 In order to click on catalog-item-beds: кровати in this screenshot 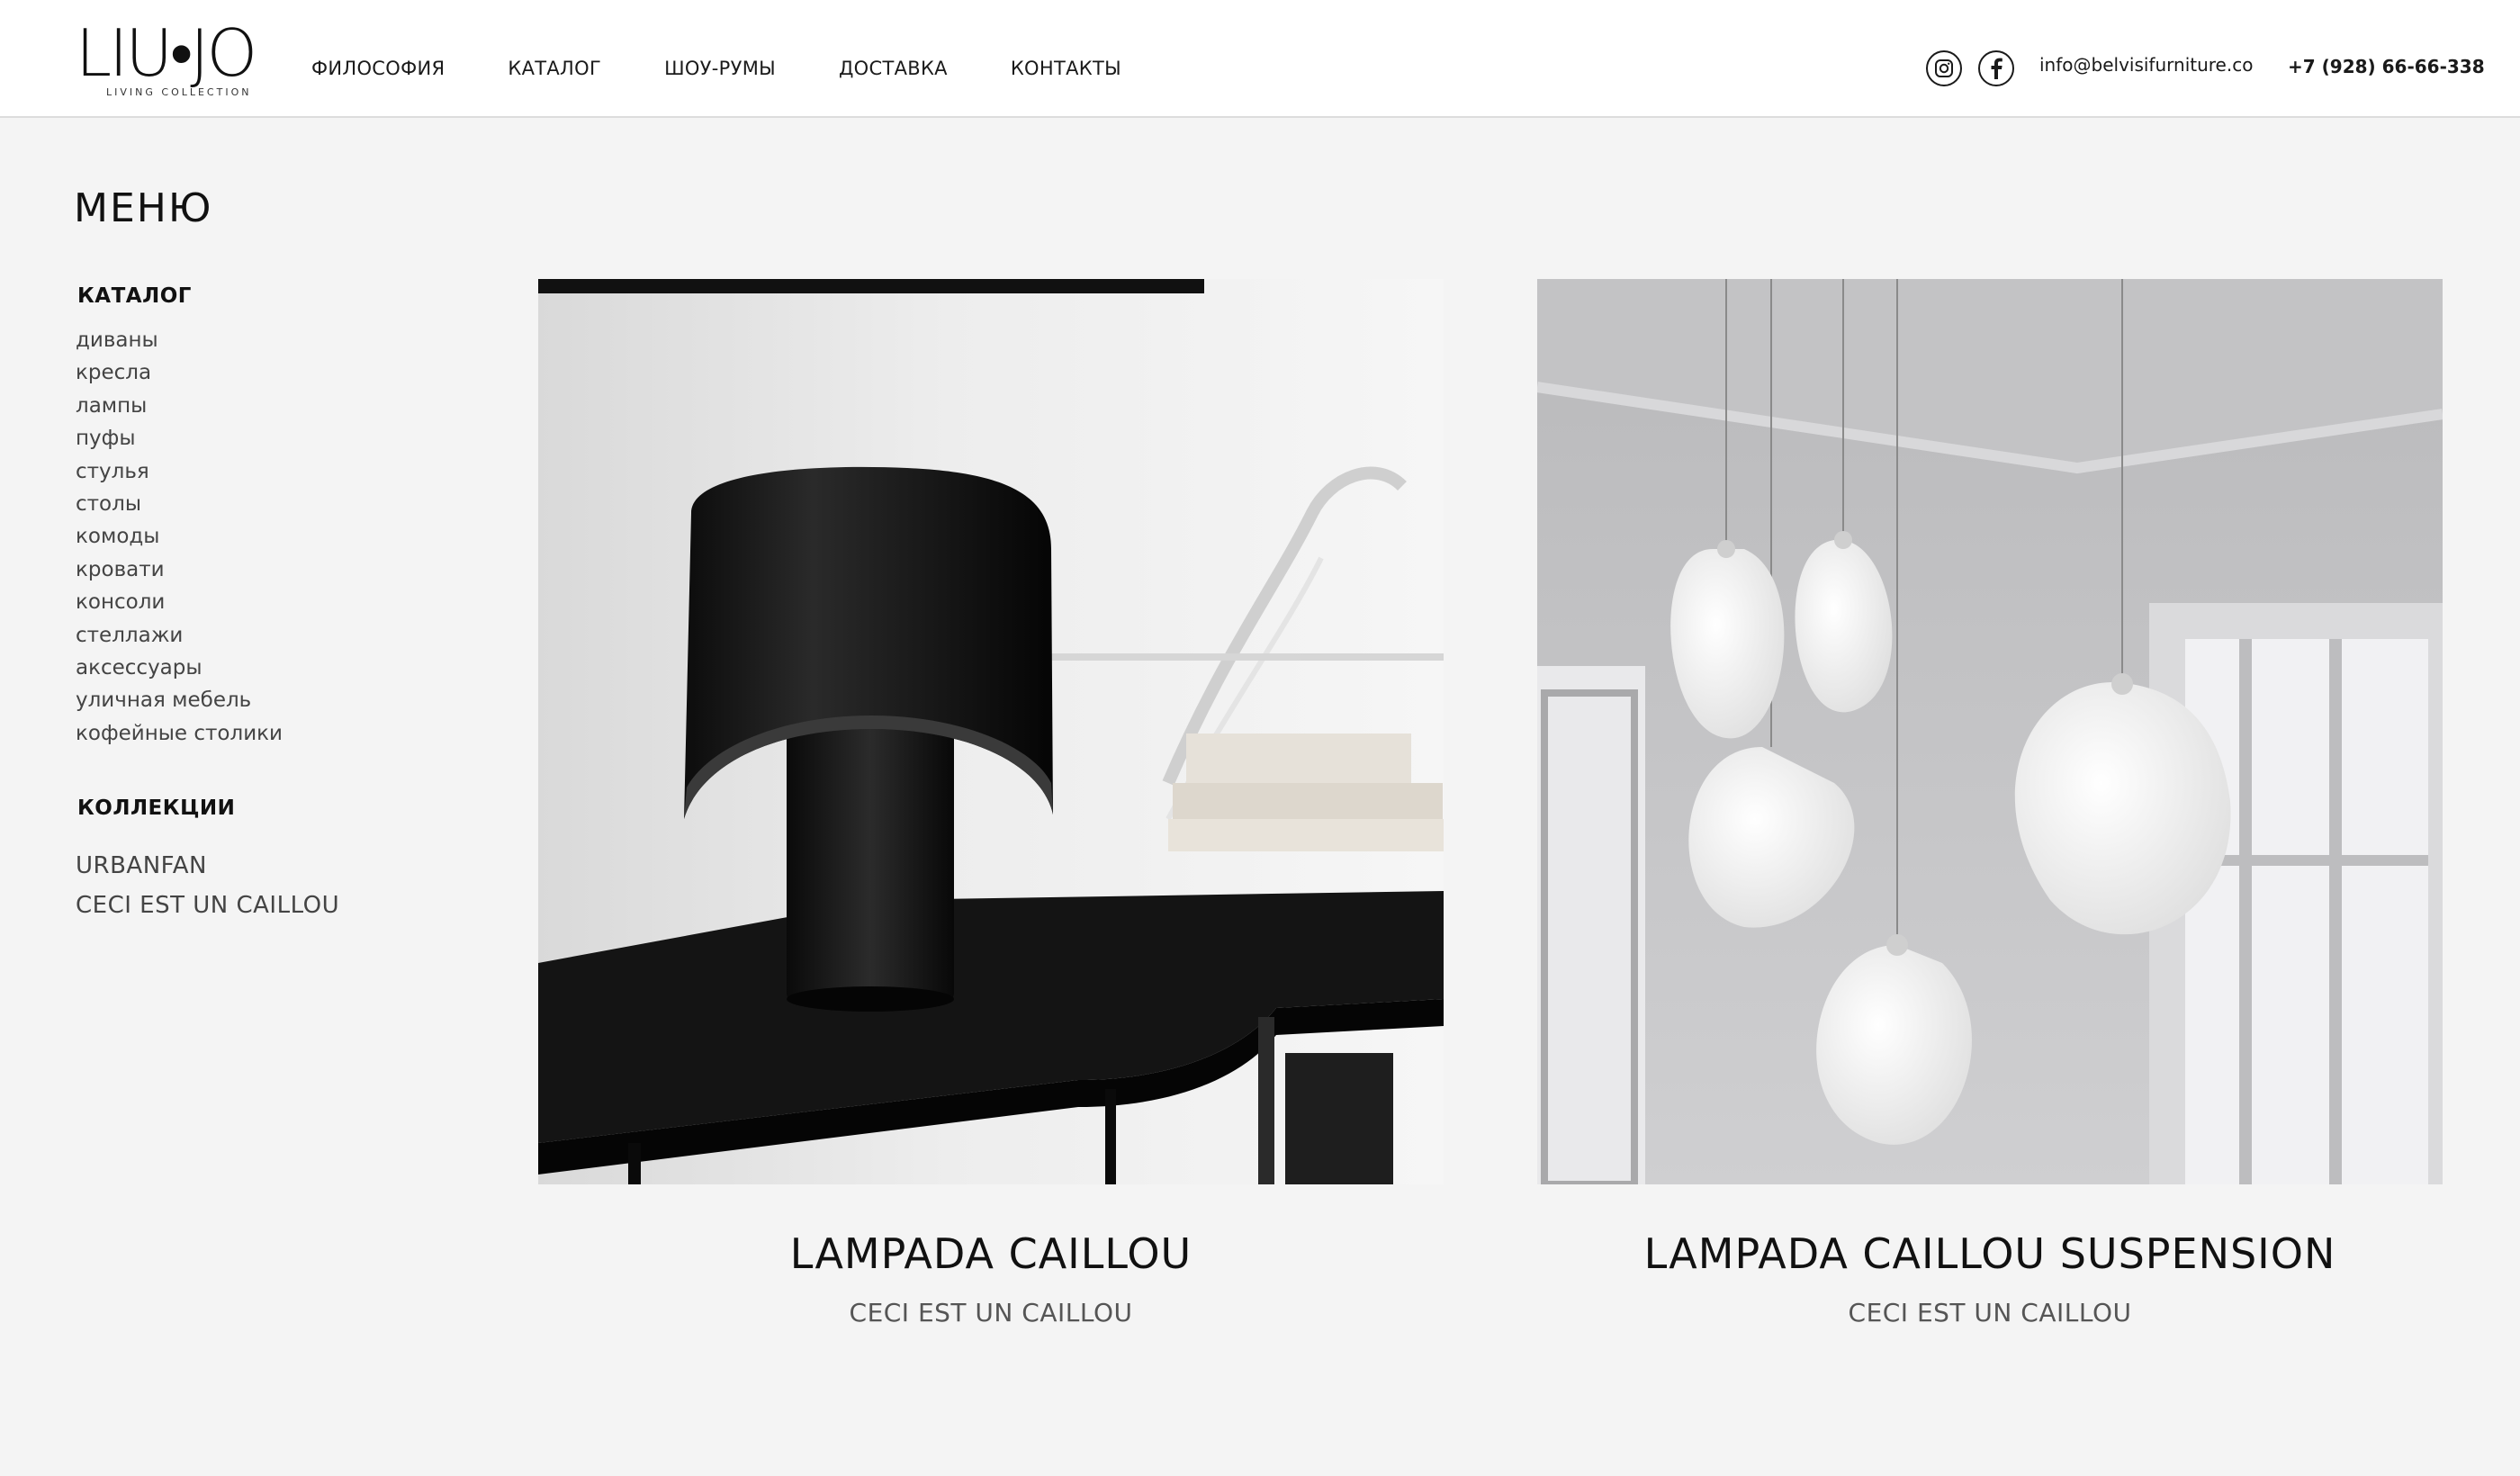, I will do `click(120, 570)`.